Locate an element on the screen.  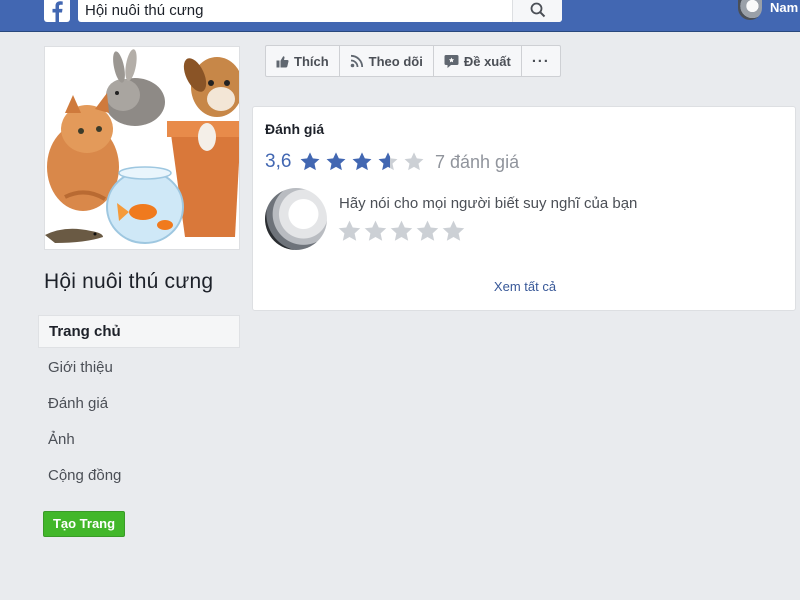
follow-button: Theo dõi is located at coordinates (387, 61).